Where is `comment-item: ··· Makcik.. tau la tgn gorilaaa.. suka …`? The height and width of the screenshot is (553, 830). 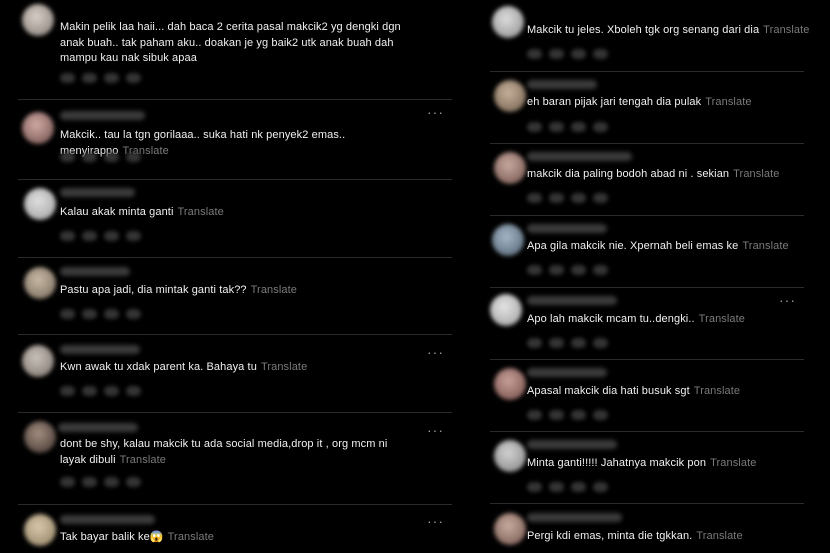 comment-item: ··· Makcik.. tau la tgn gorilaaa.. suka … is located at coordinates (226, 140).